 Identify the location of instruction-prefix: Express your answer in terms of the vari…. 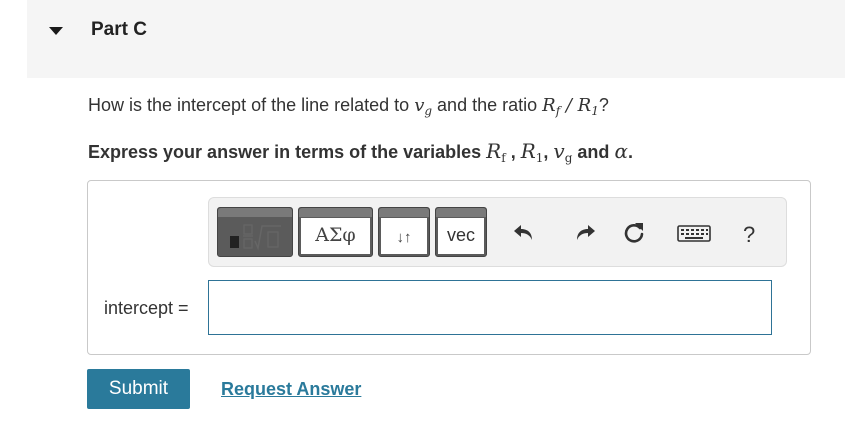
(287, 152).